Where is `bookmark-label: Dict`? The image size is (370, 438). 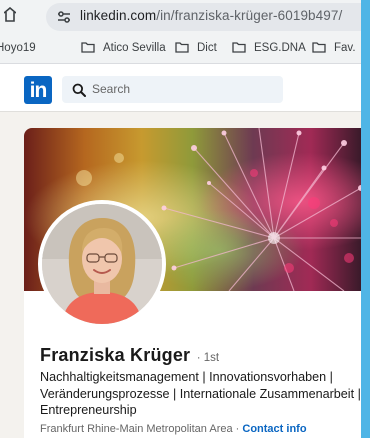 bookmark-label: Dict is located at coordinates (207, 48).